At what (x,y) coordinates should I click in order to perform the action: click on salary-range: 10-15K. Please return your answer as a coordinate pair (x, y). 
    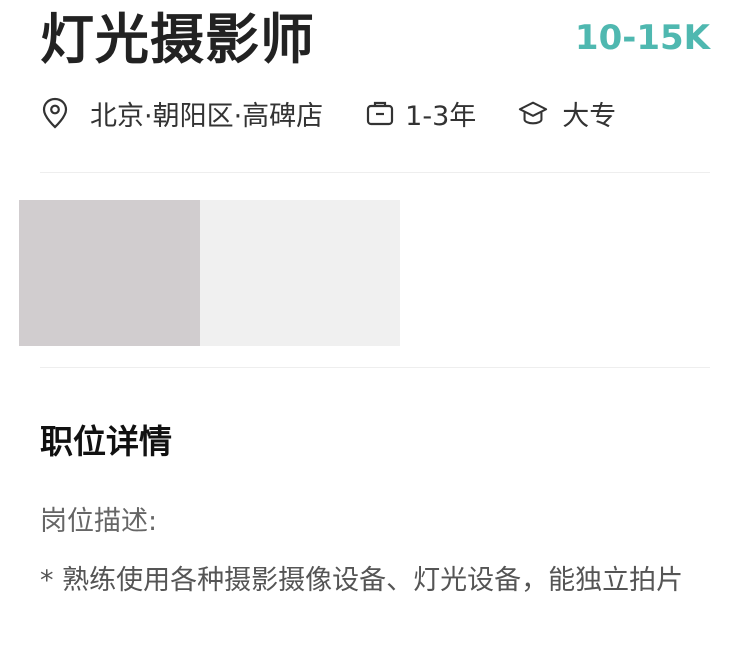
    Looking at the image, I should click on (642, 38).